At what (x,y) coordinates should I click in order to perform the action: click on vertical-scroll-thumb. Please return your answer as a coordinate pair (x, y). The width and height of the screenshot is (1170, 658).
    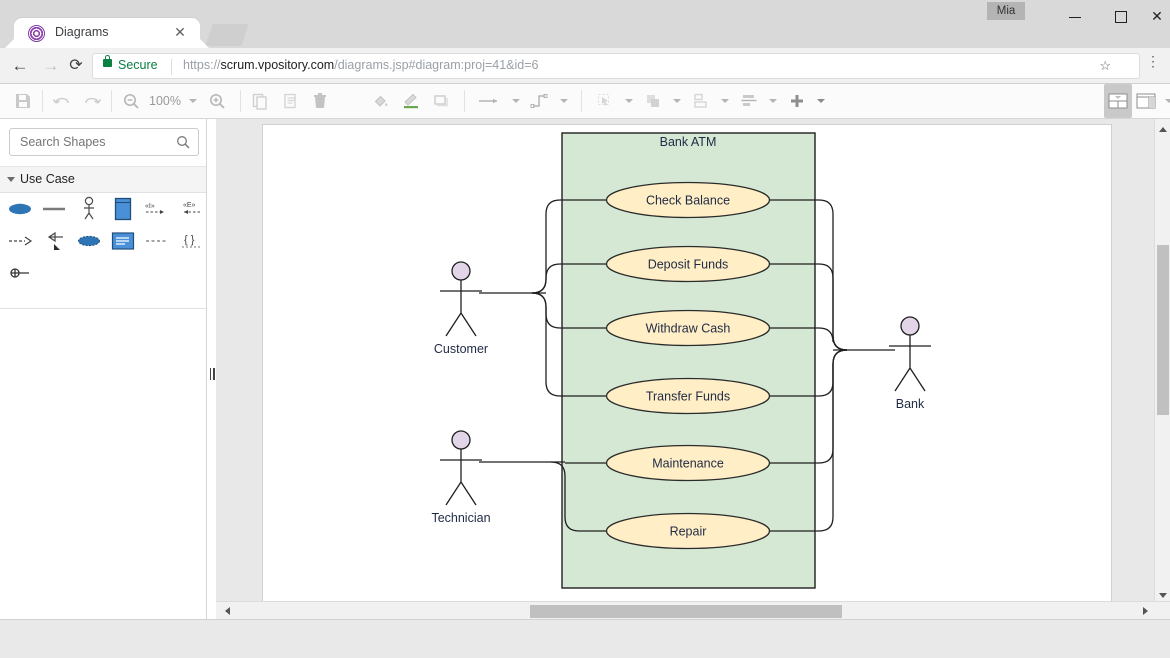
    Looking at the image, I should click on (1163, 330).